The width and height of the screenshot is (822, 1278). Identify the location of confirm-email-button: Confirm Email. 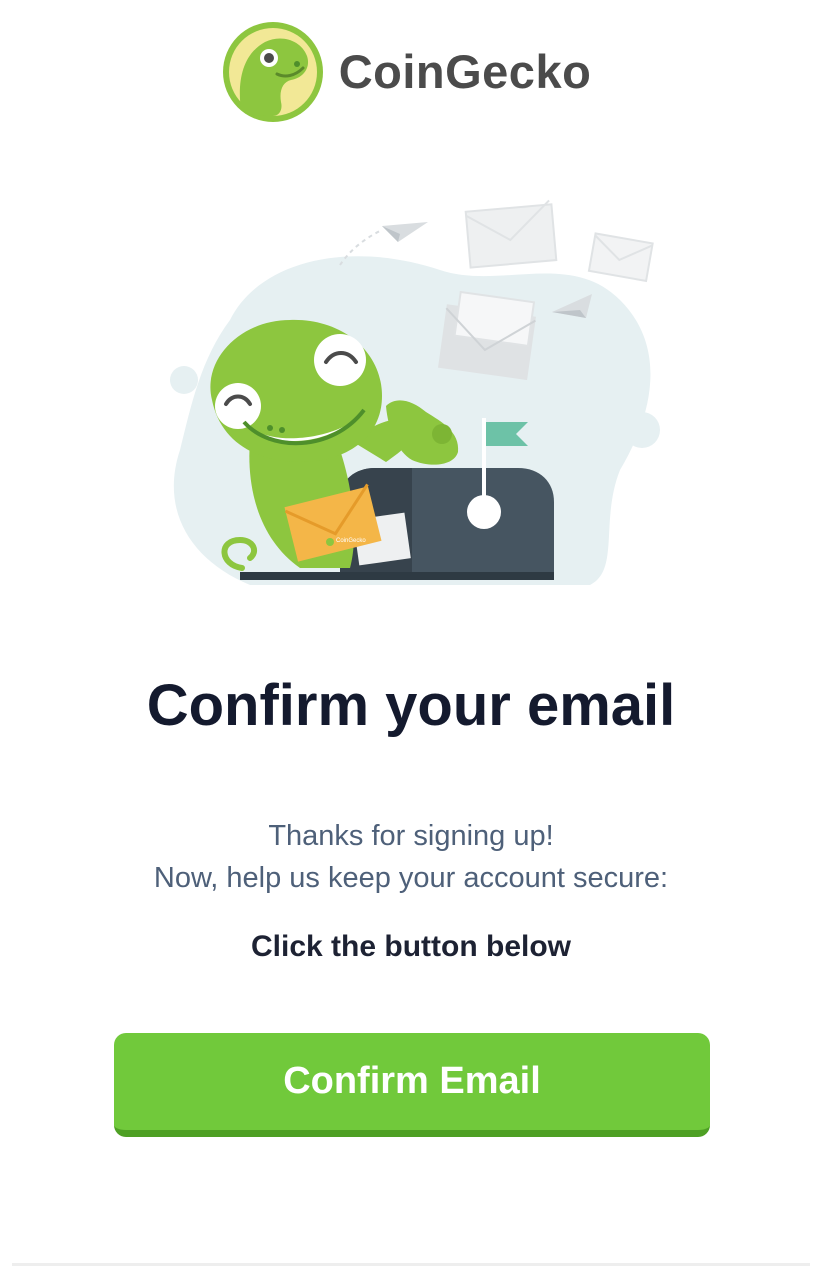
(412, 1085).